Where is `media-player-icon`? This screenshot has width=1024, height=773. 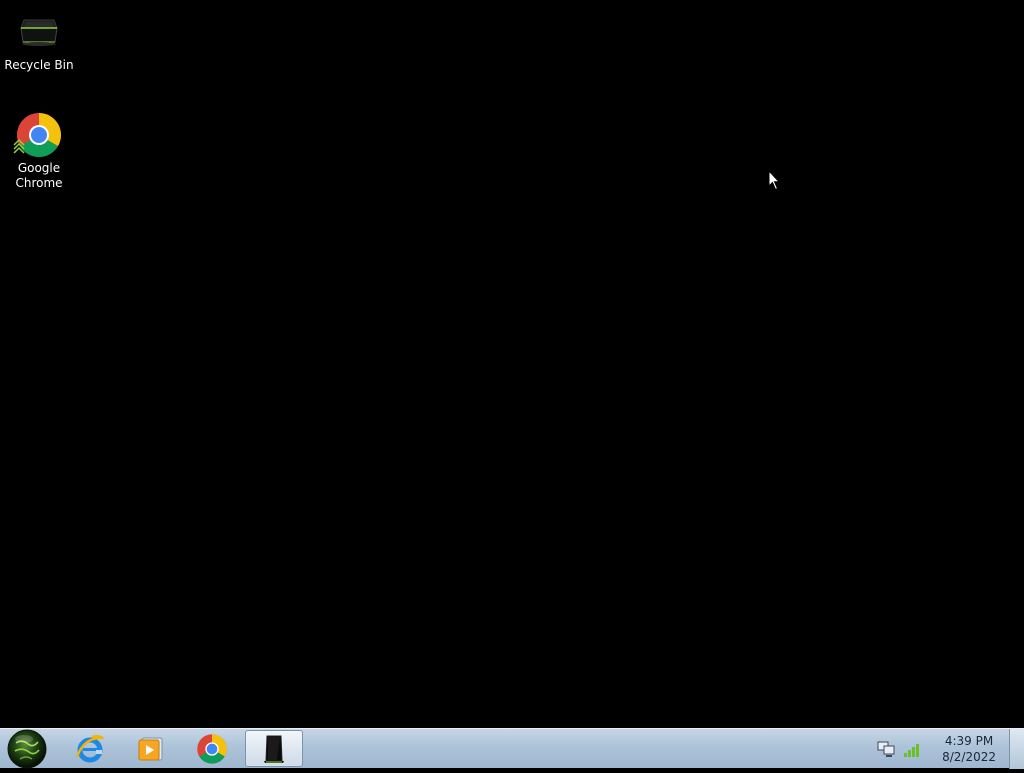
media-player-icon is located at coordinates (150, 748).